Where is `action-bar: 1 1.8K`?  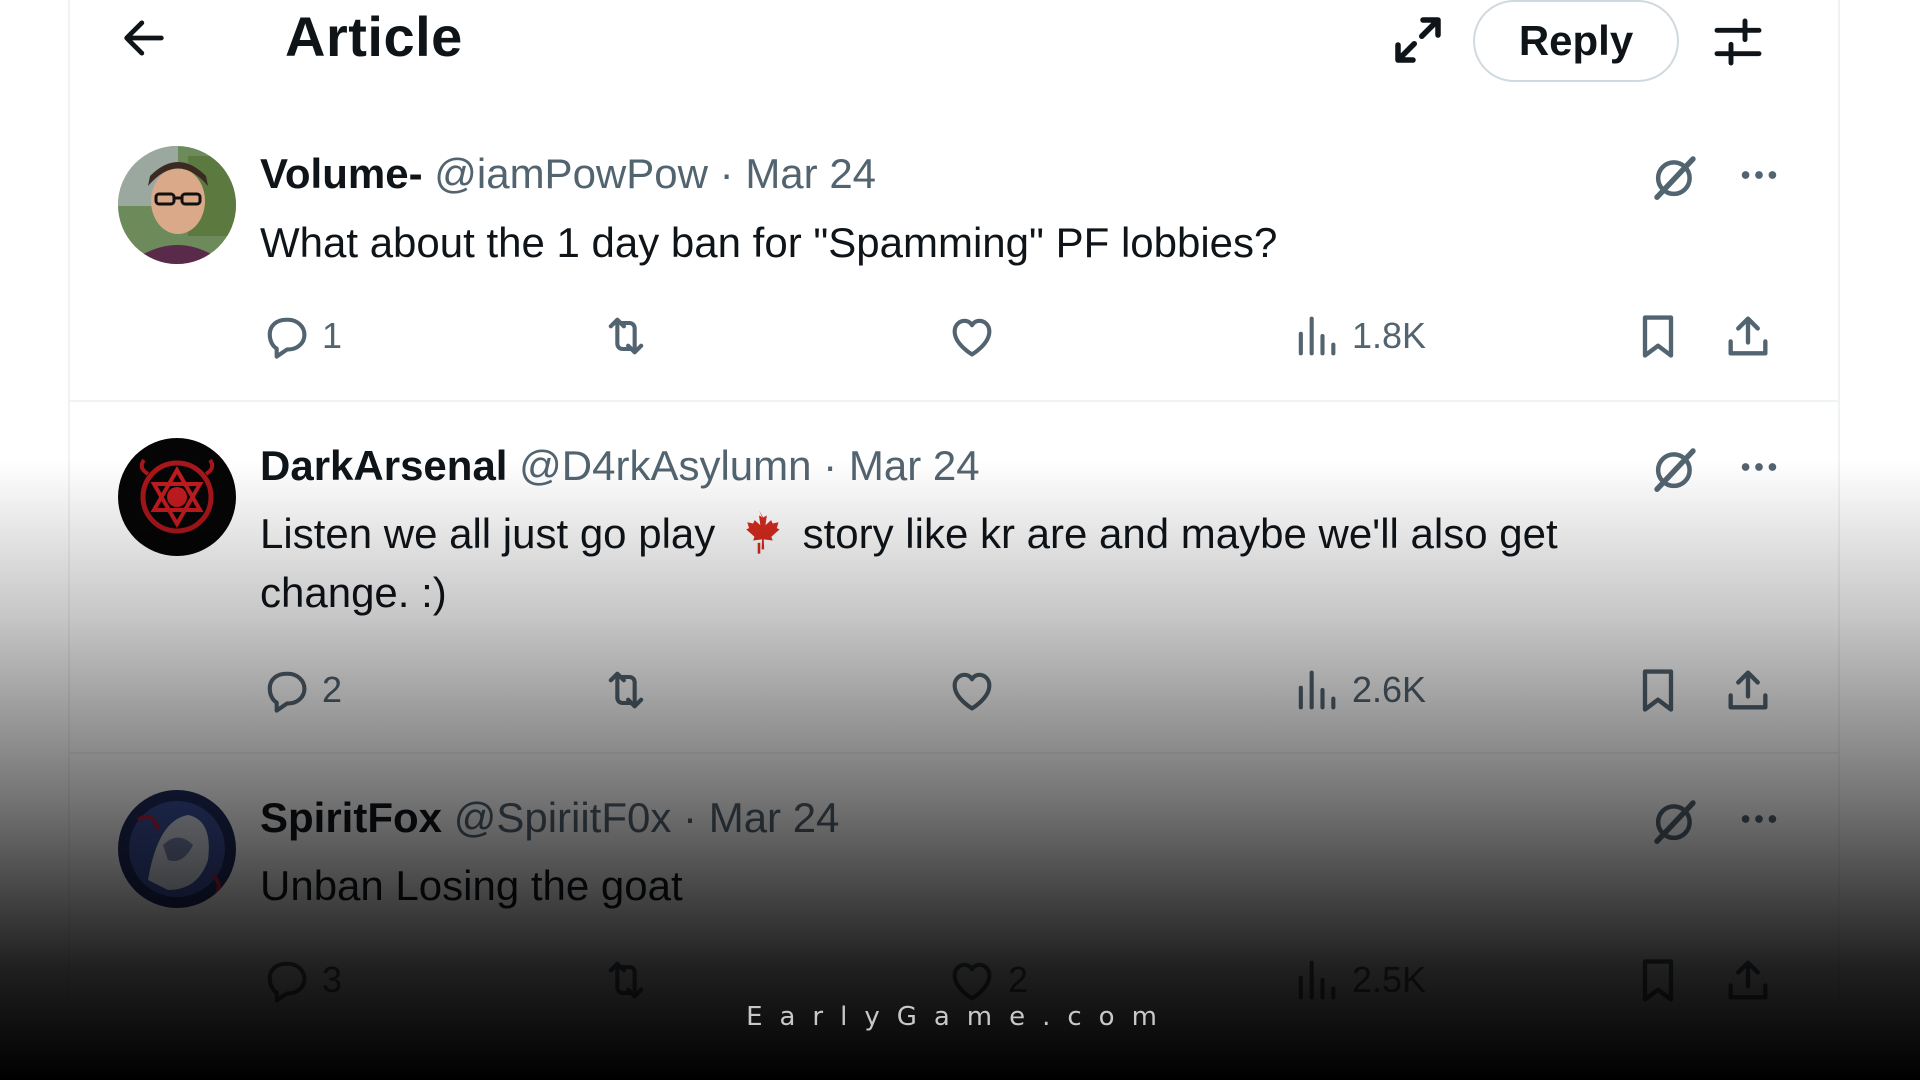 action-bar: 1 1.8K is located at coordinates (1025, 336).